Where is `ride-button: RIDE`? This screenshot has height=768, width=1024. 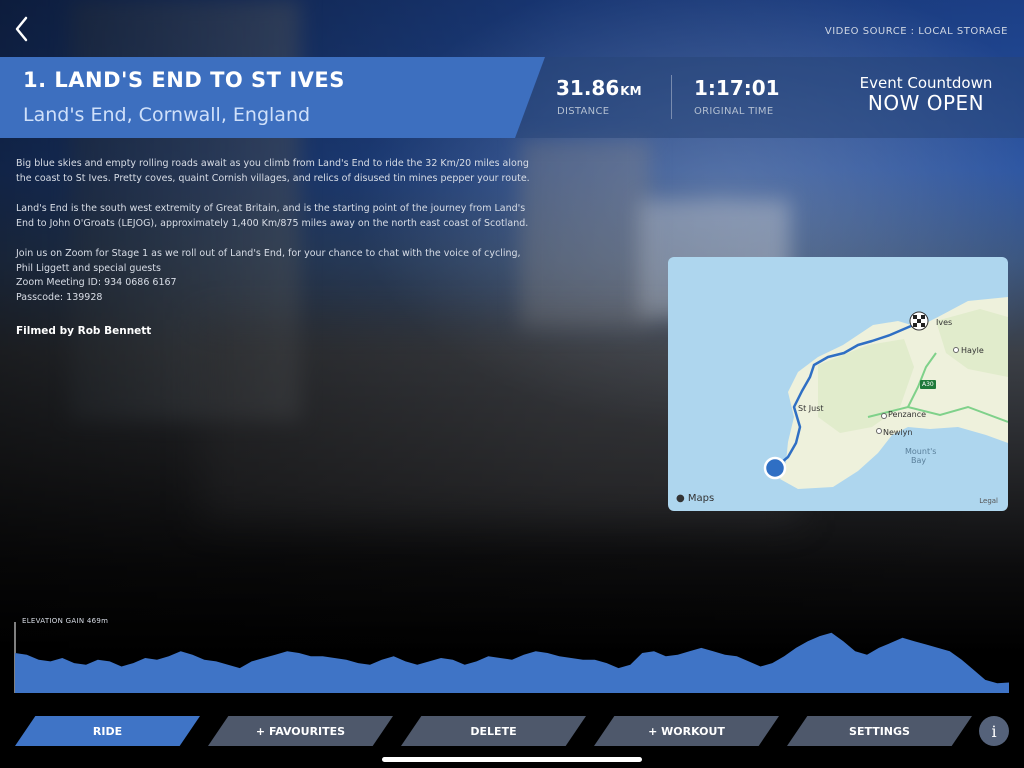 ride-button: RIDE is located at coordinates (107, 731).